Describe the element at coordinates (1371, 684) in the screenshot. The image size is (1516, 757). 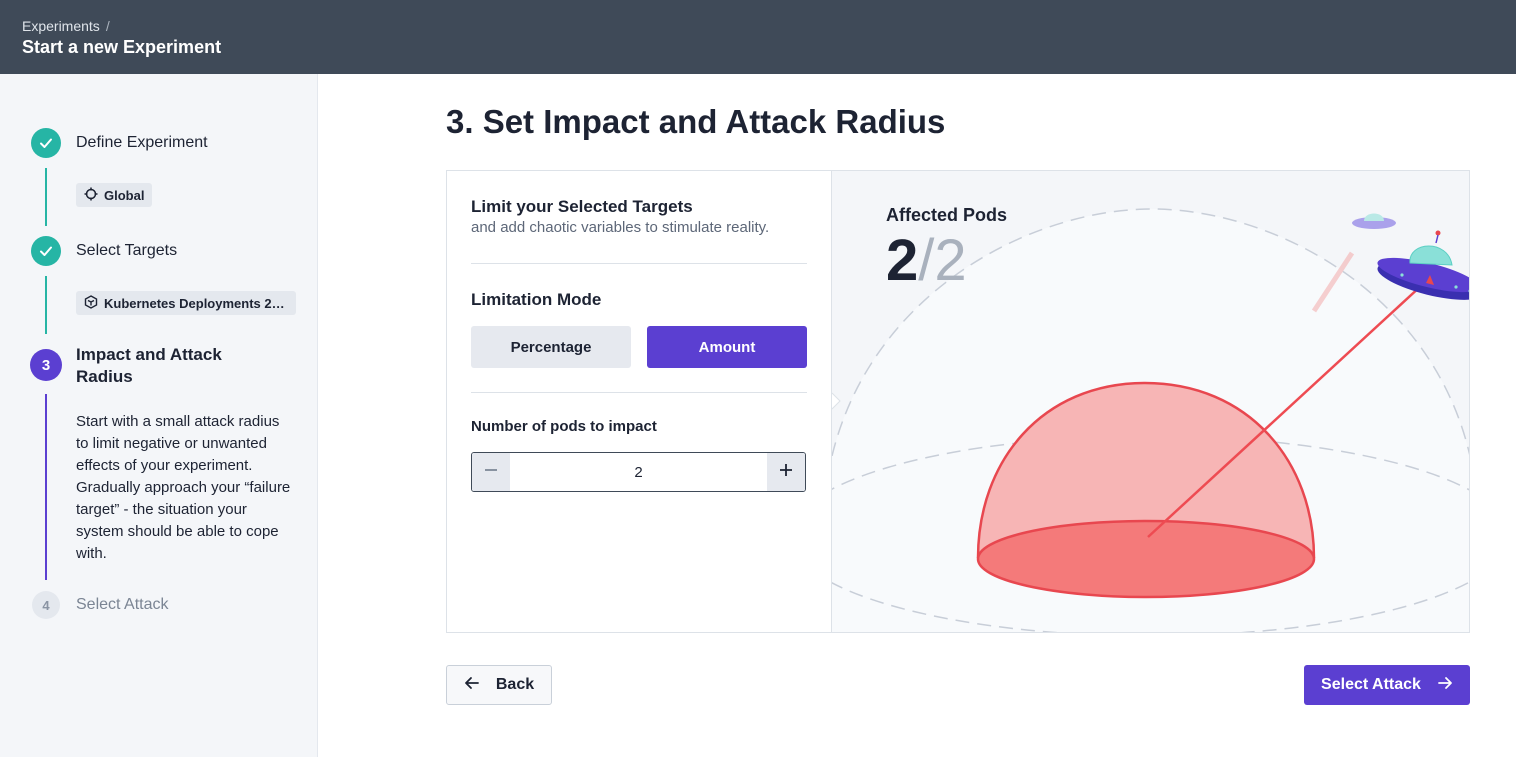
I see `next-label: Select Attack` at that location.